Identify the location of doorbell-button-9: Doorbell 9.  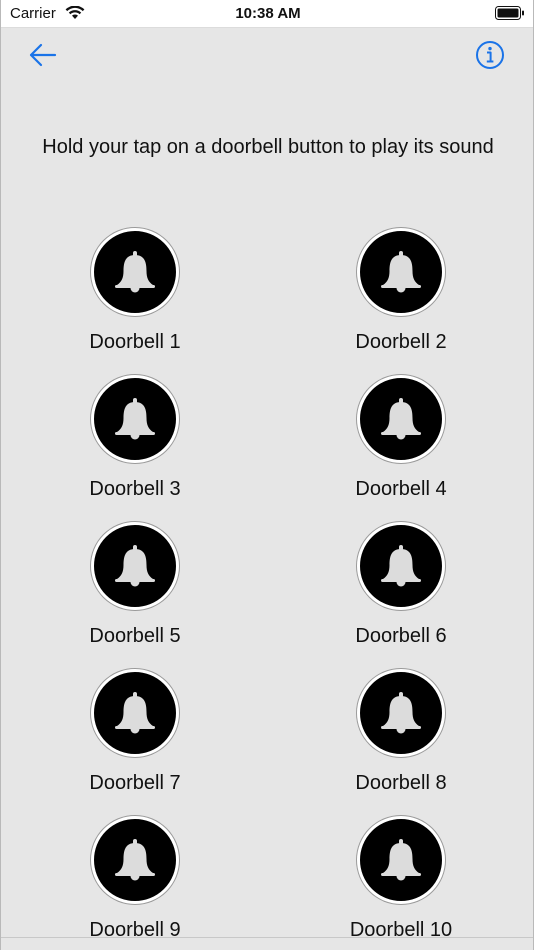
(135, 879).